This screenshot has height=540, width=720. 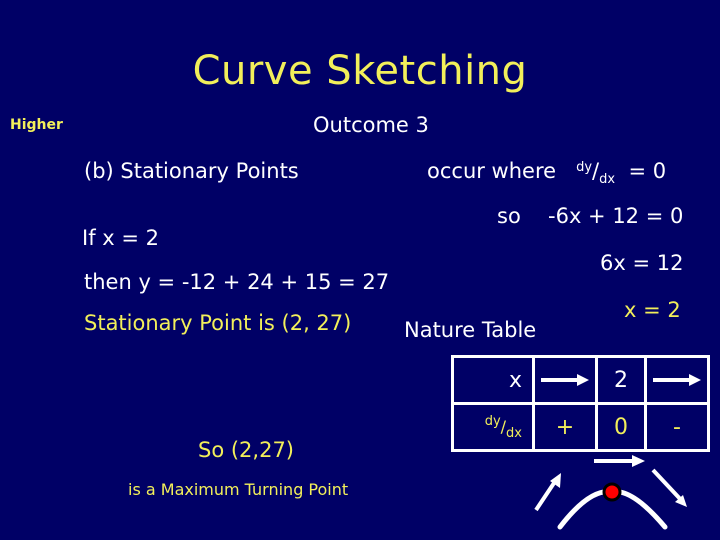 What do you see at coordinates (621, 380) in the screenshot?
I see `x-value: 2` at bounding box center [621, 380].